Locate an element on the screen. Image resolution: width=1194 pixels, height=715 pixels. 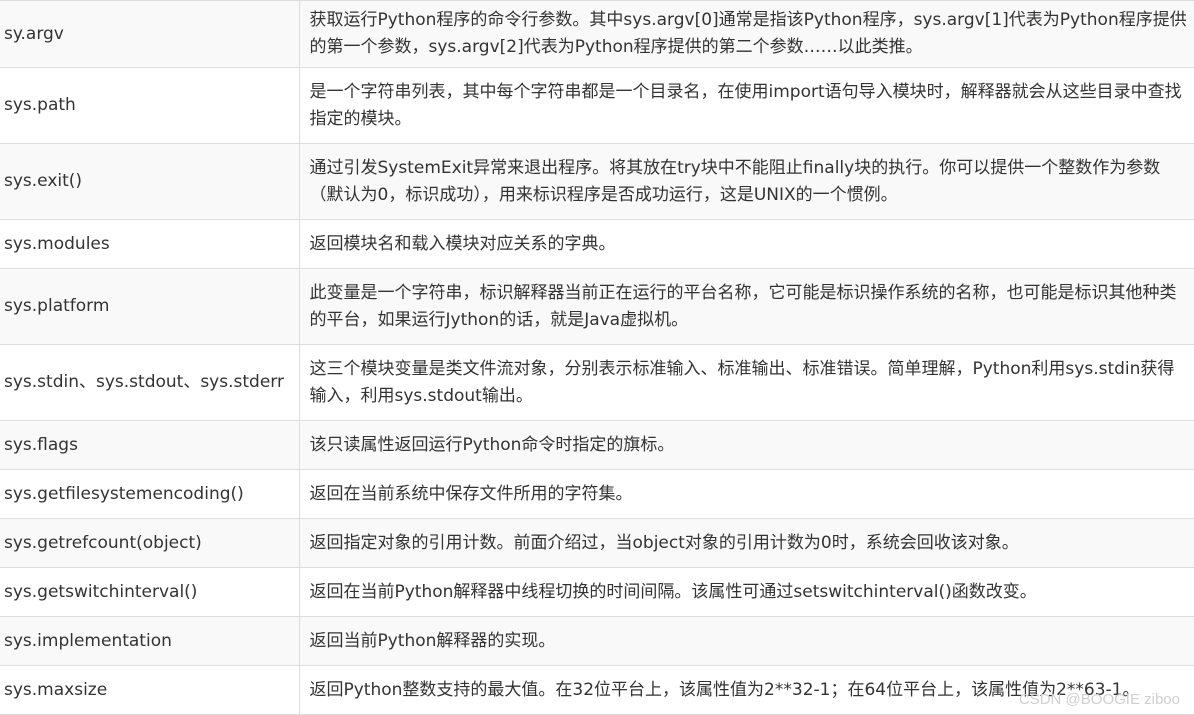
attr-name: sys.getrefcount(object) is located at coordinates (150, 543).